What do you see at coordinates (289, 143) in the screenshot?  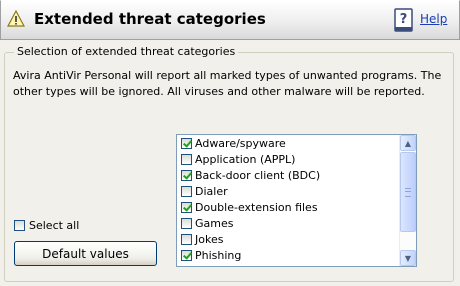 I see `list-item: Adware/spyware` at bounding box center [289, 143].